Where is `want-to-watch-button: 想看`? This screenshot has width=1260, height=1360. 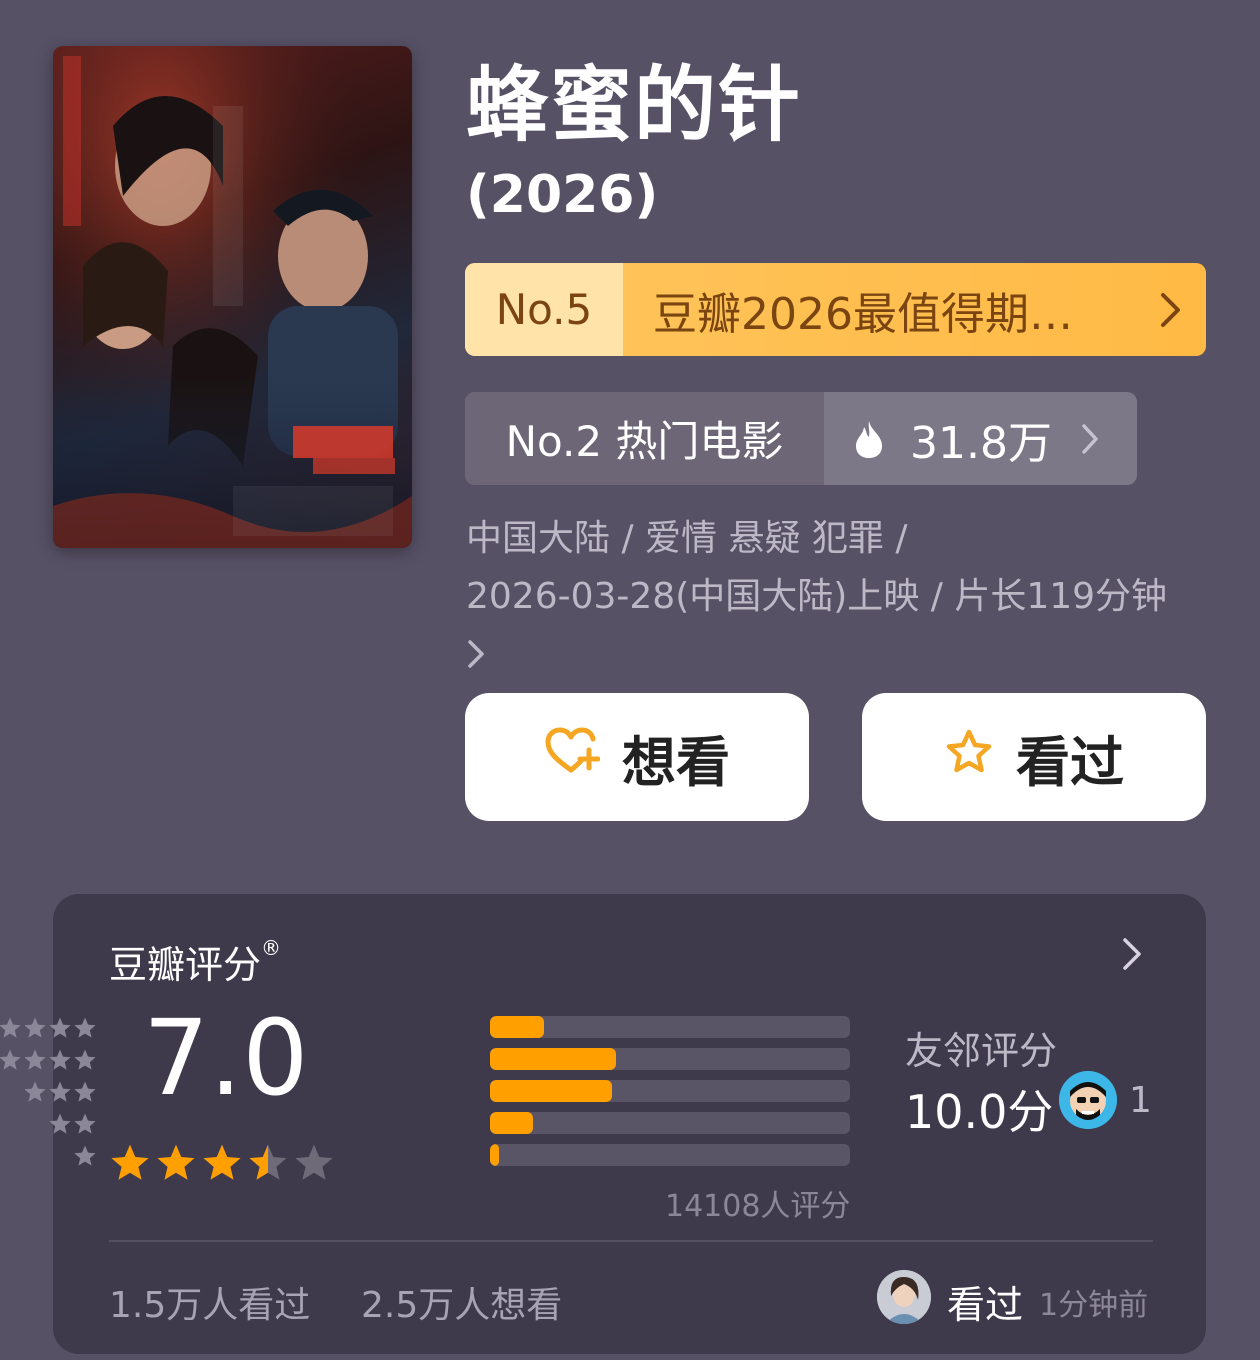 want-to-watch-button: 想看 is located at coordinates (637, 757).